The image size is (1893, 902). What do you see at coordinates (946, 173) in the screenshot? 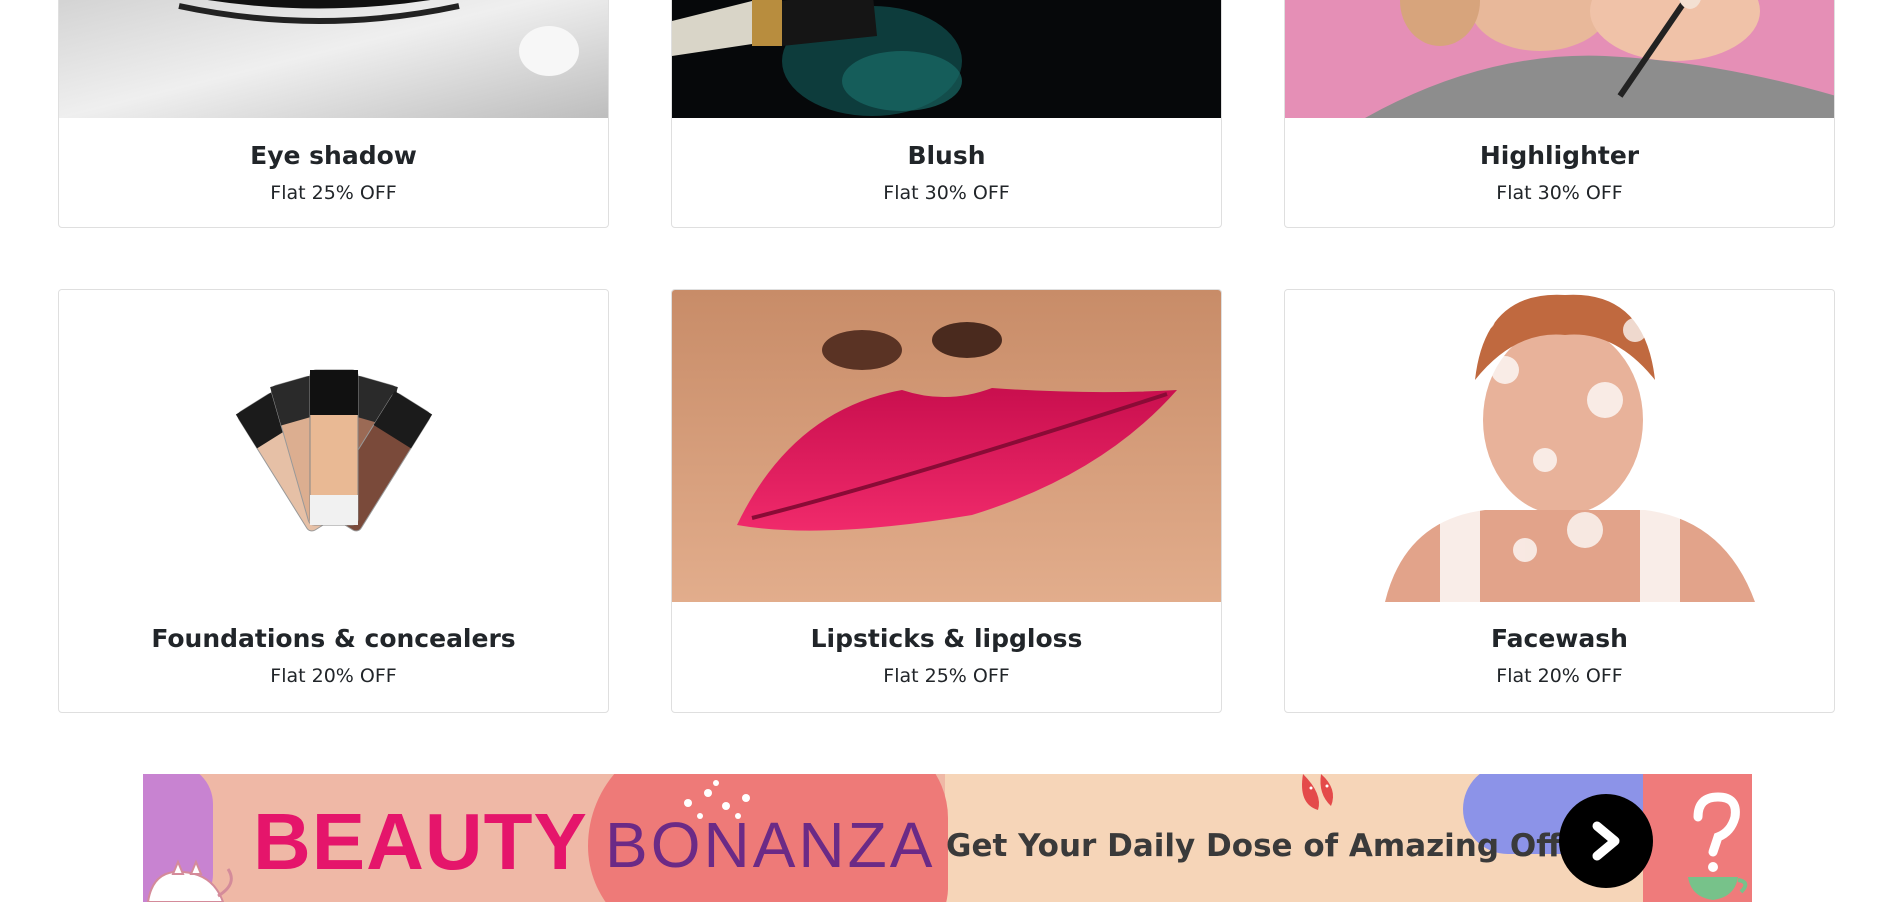
I see `card-body: Blush Flat 30% OFF` at bounding box center [946, 173].